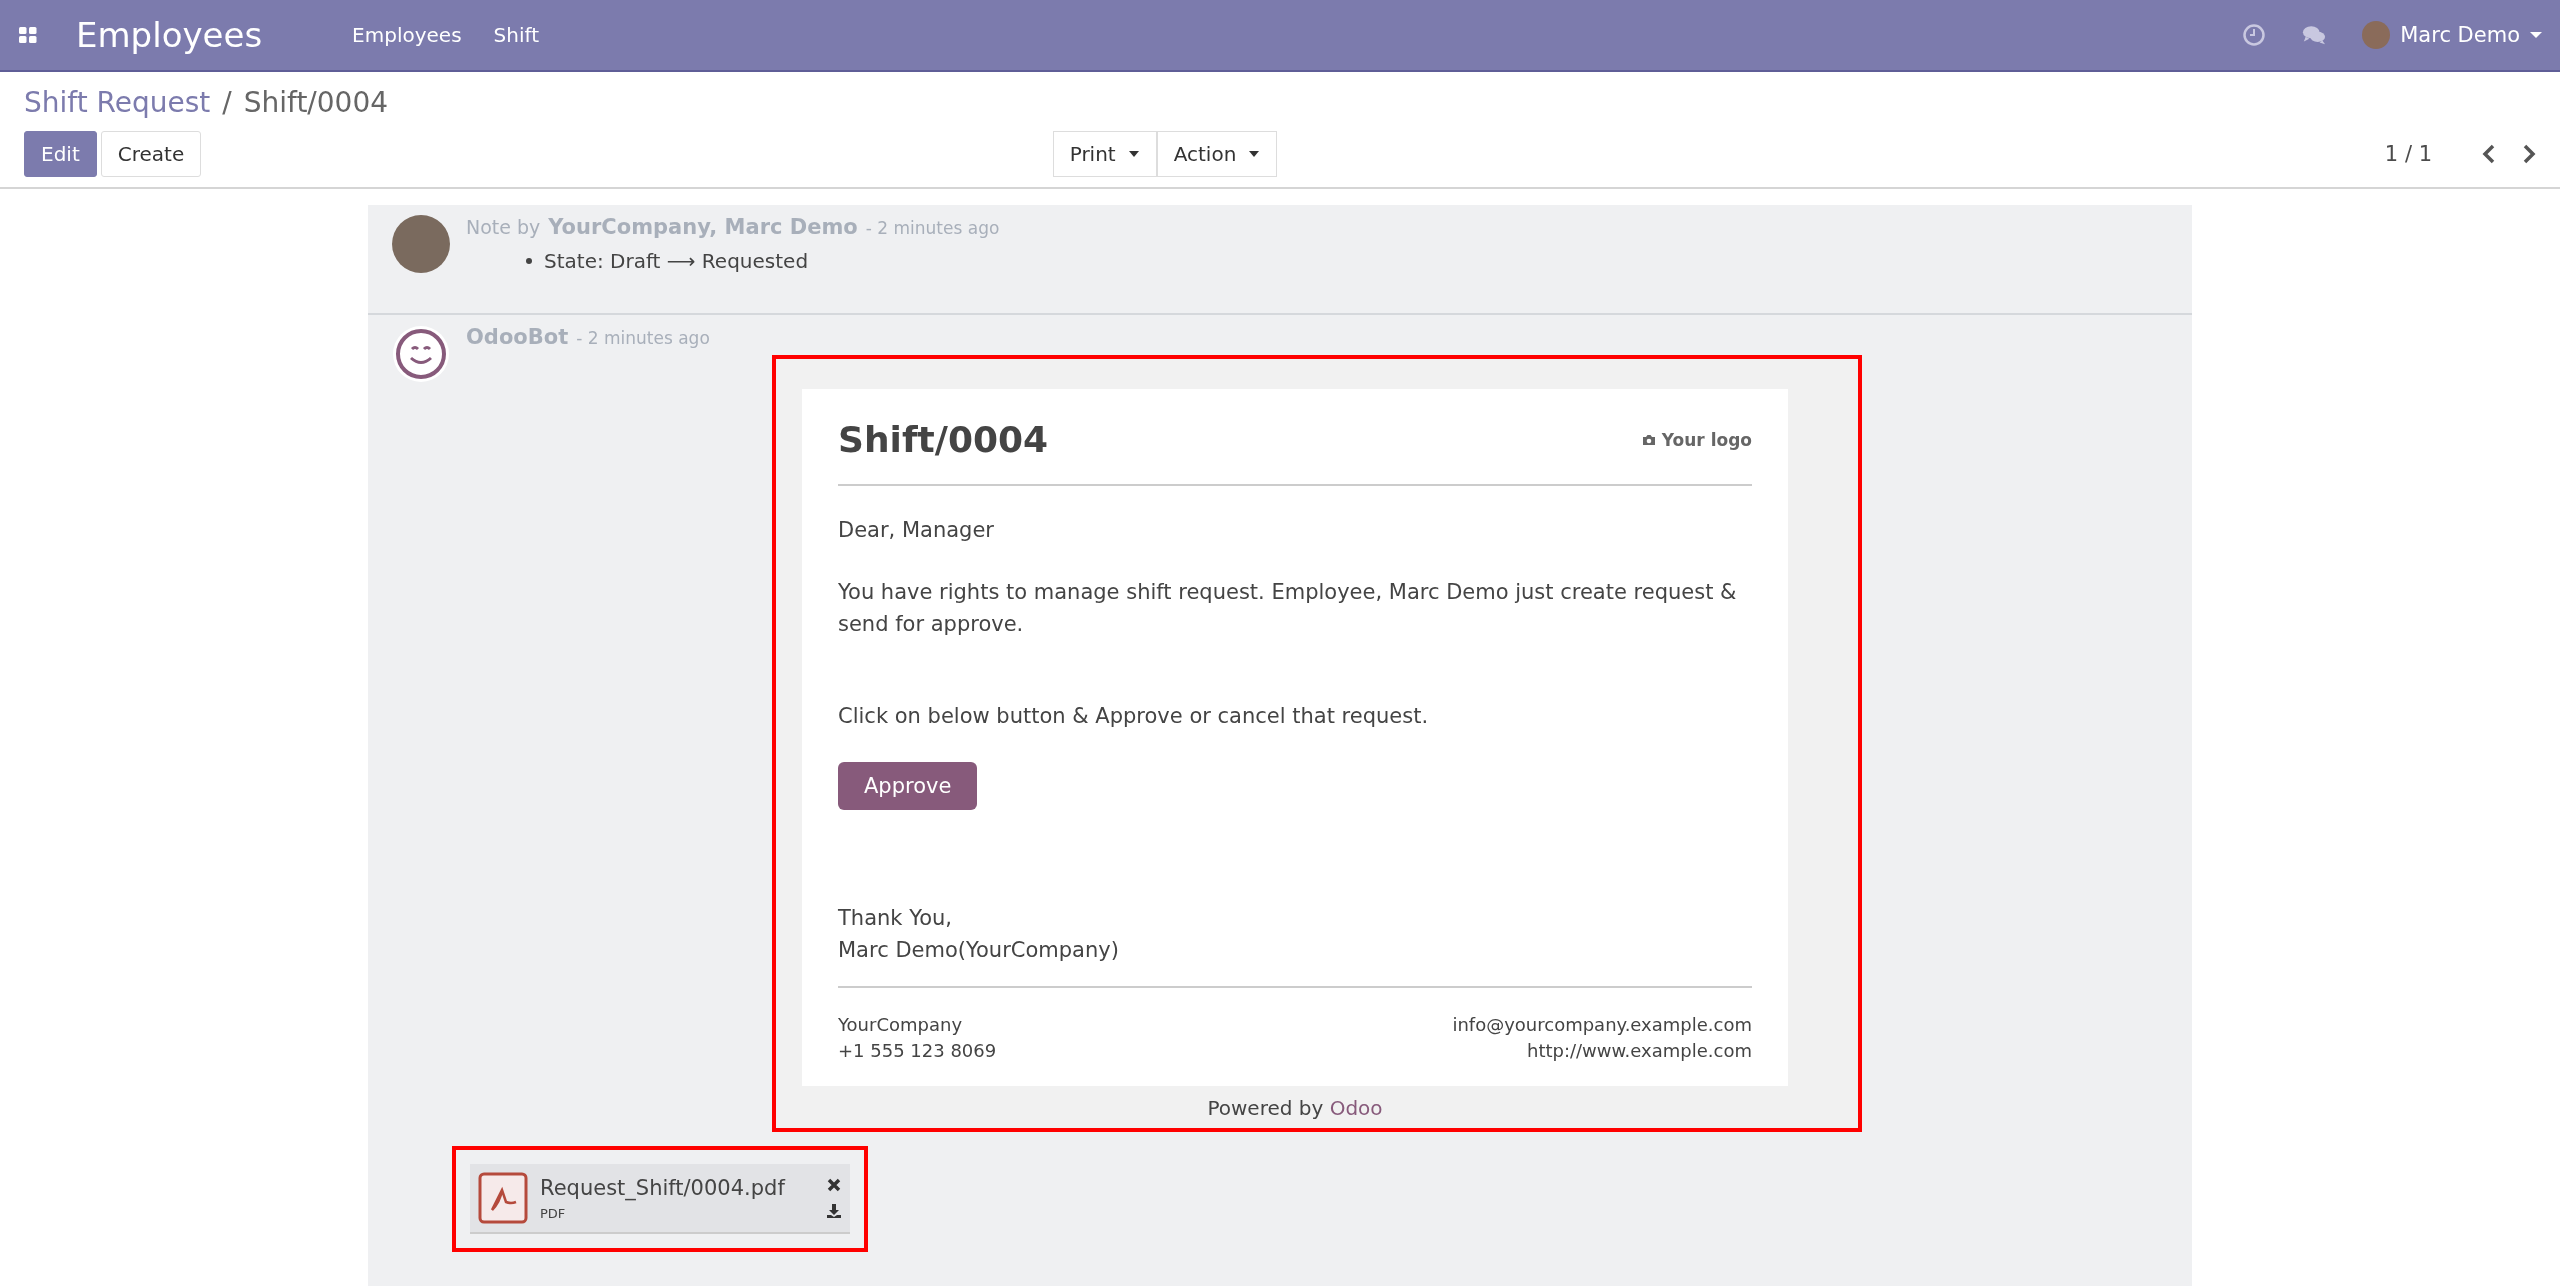 The width and height of the screenshot is (2560, 1286). Describe the element at coordinates (2489, 154) in the screenshot. I see `previous-icon` at that location.